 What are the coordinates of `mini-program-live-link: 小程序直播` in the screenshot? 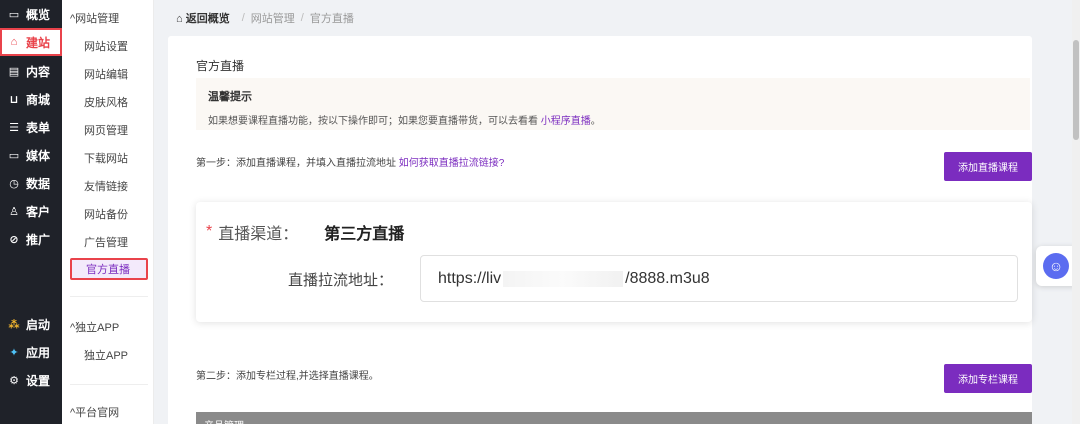 It's located at (566, 121).